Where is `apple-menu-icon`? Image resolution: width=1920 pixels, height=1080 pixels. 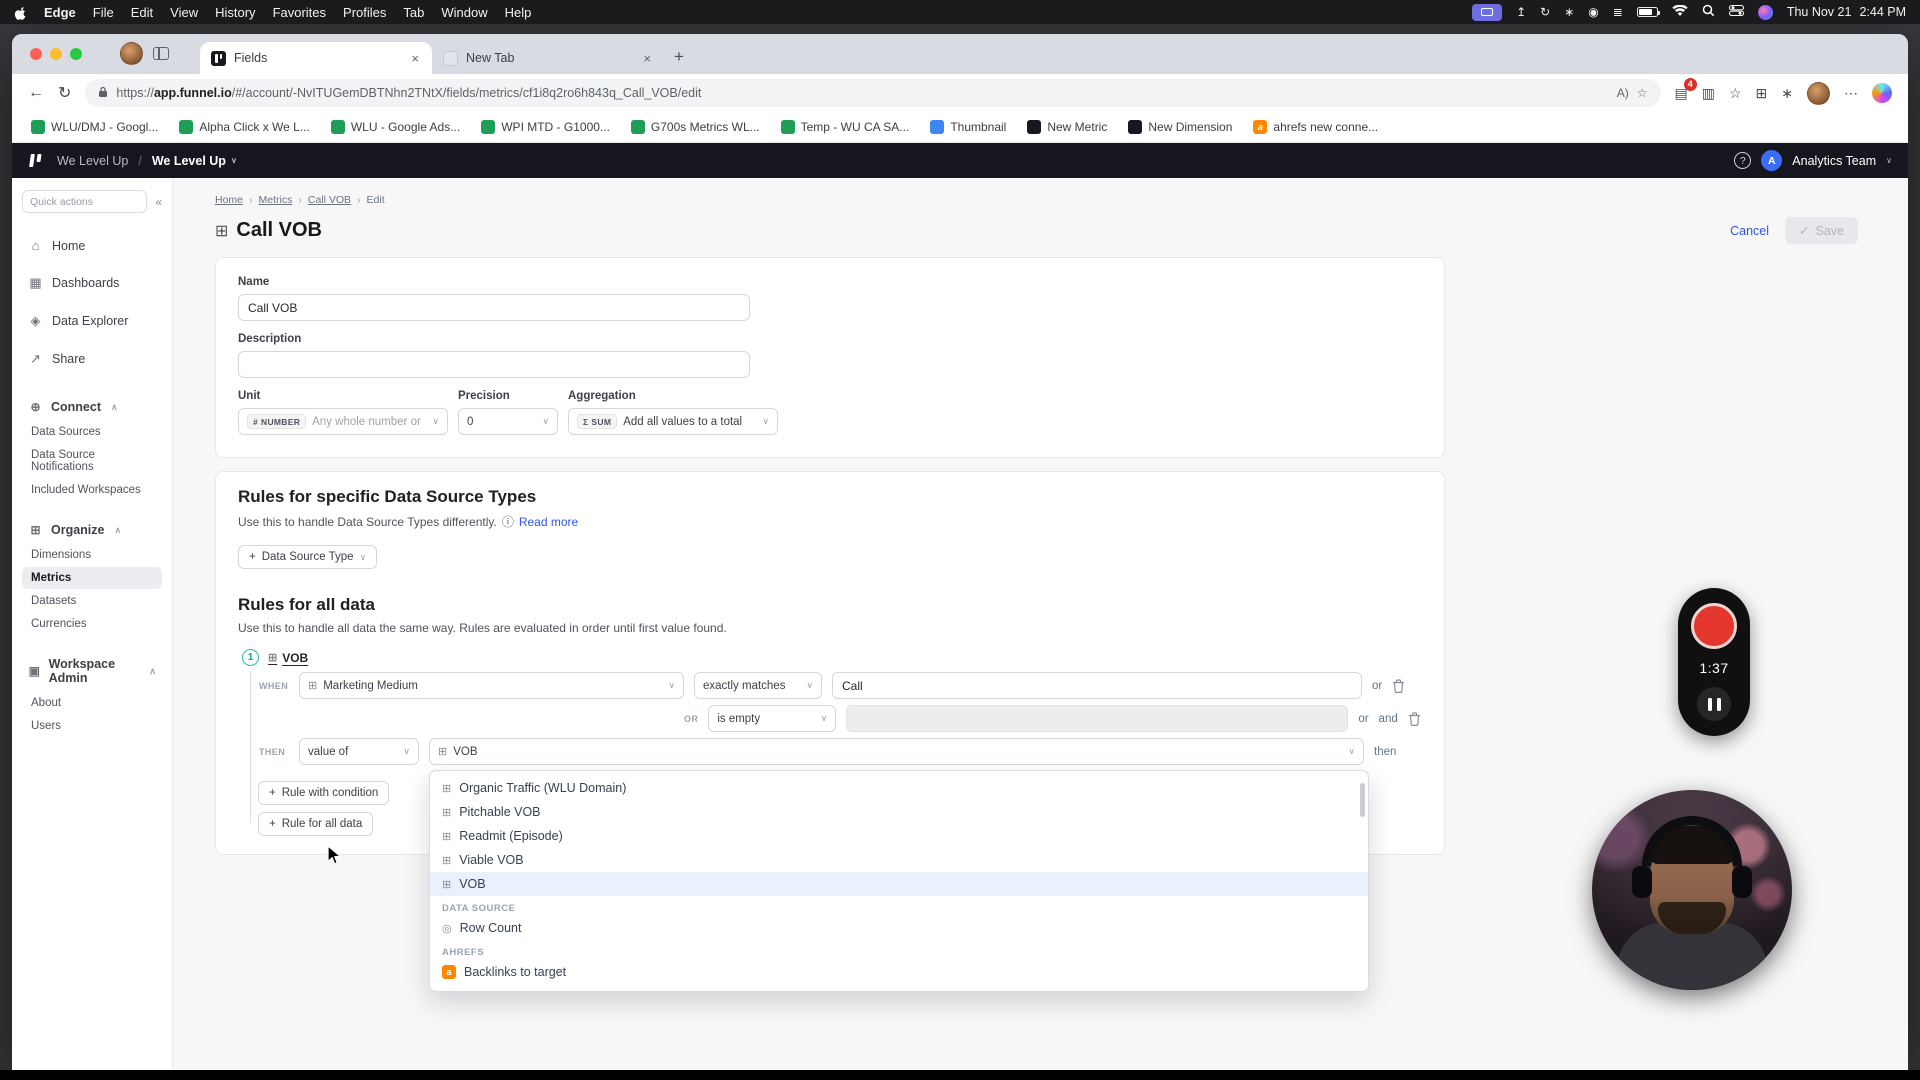
apple-menu-icon is located at coordinates (20, 12).